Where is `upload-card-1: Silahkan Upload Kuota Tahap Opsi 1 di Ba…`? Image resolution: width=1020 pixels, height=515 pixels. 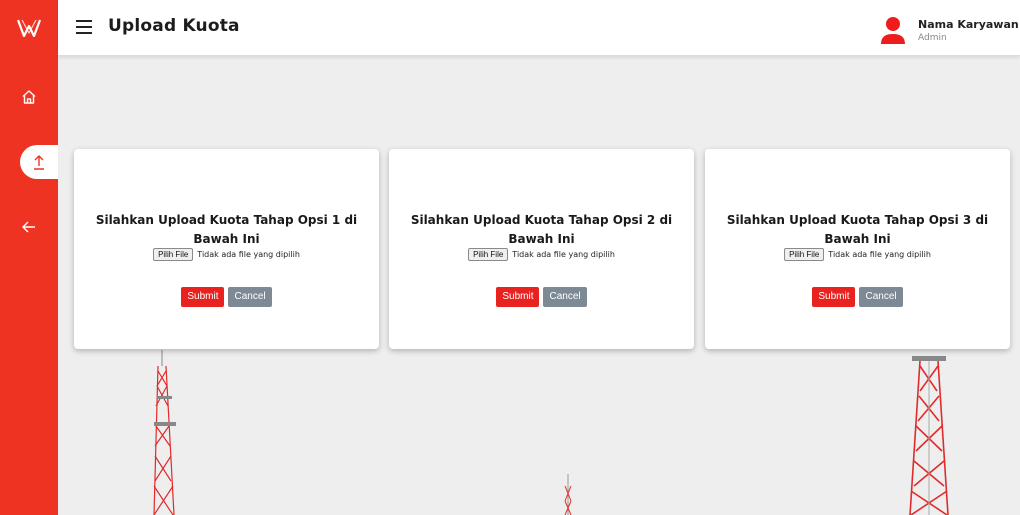
upload-card-1: Silahkan Upload Kuota Tahap Opsi 1 di Ba… is located at coordinates (226, 249).